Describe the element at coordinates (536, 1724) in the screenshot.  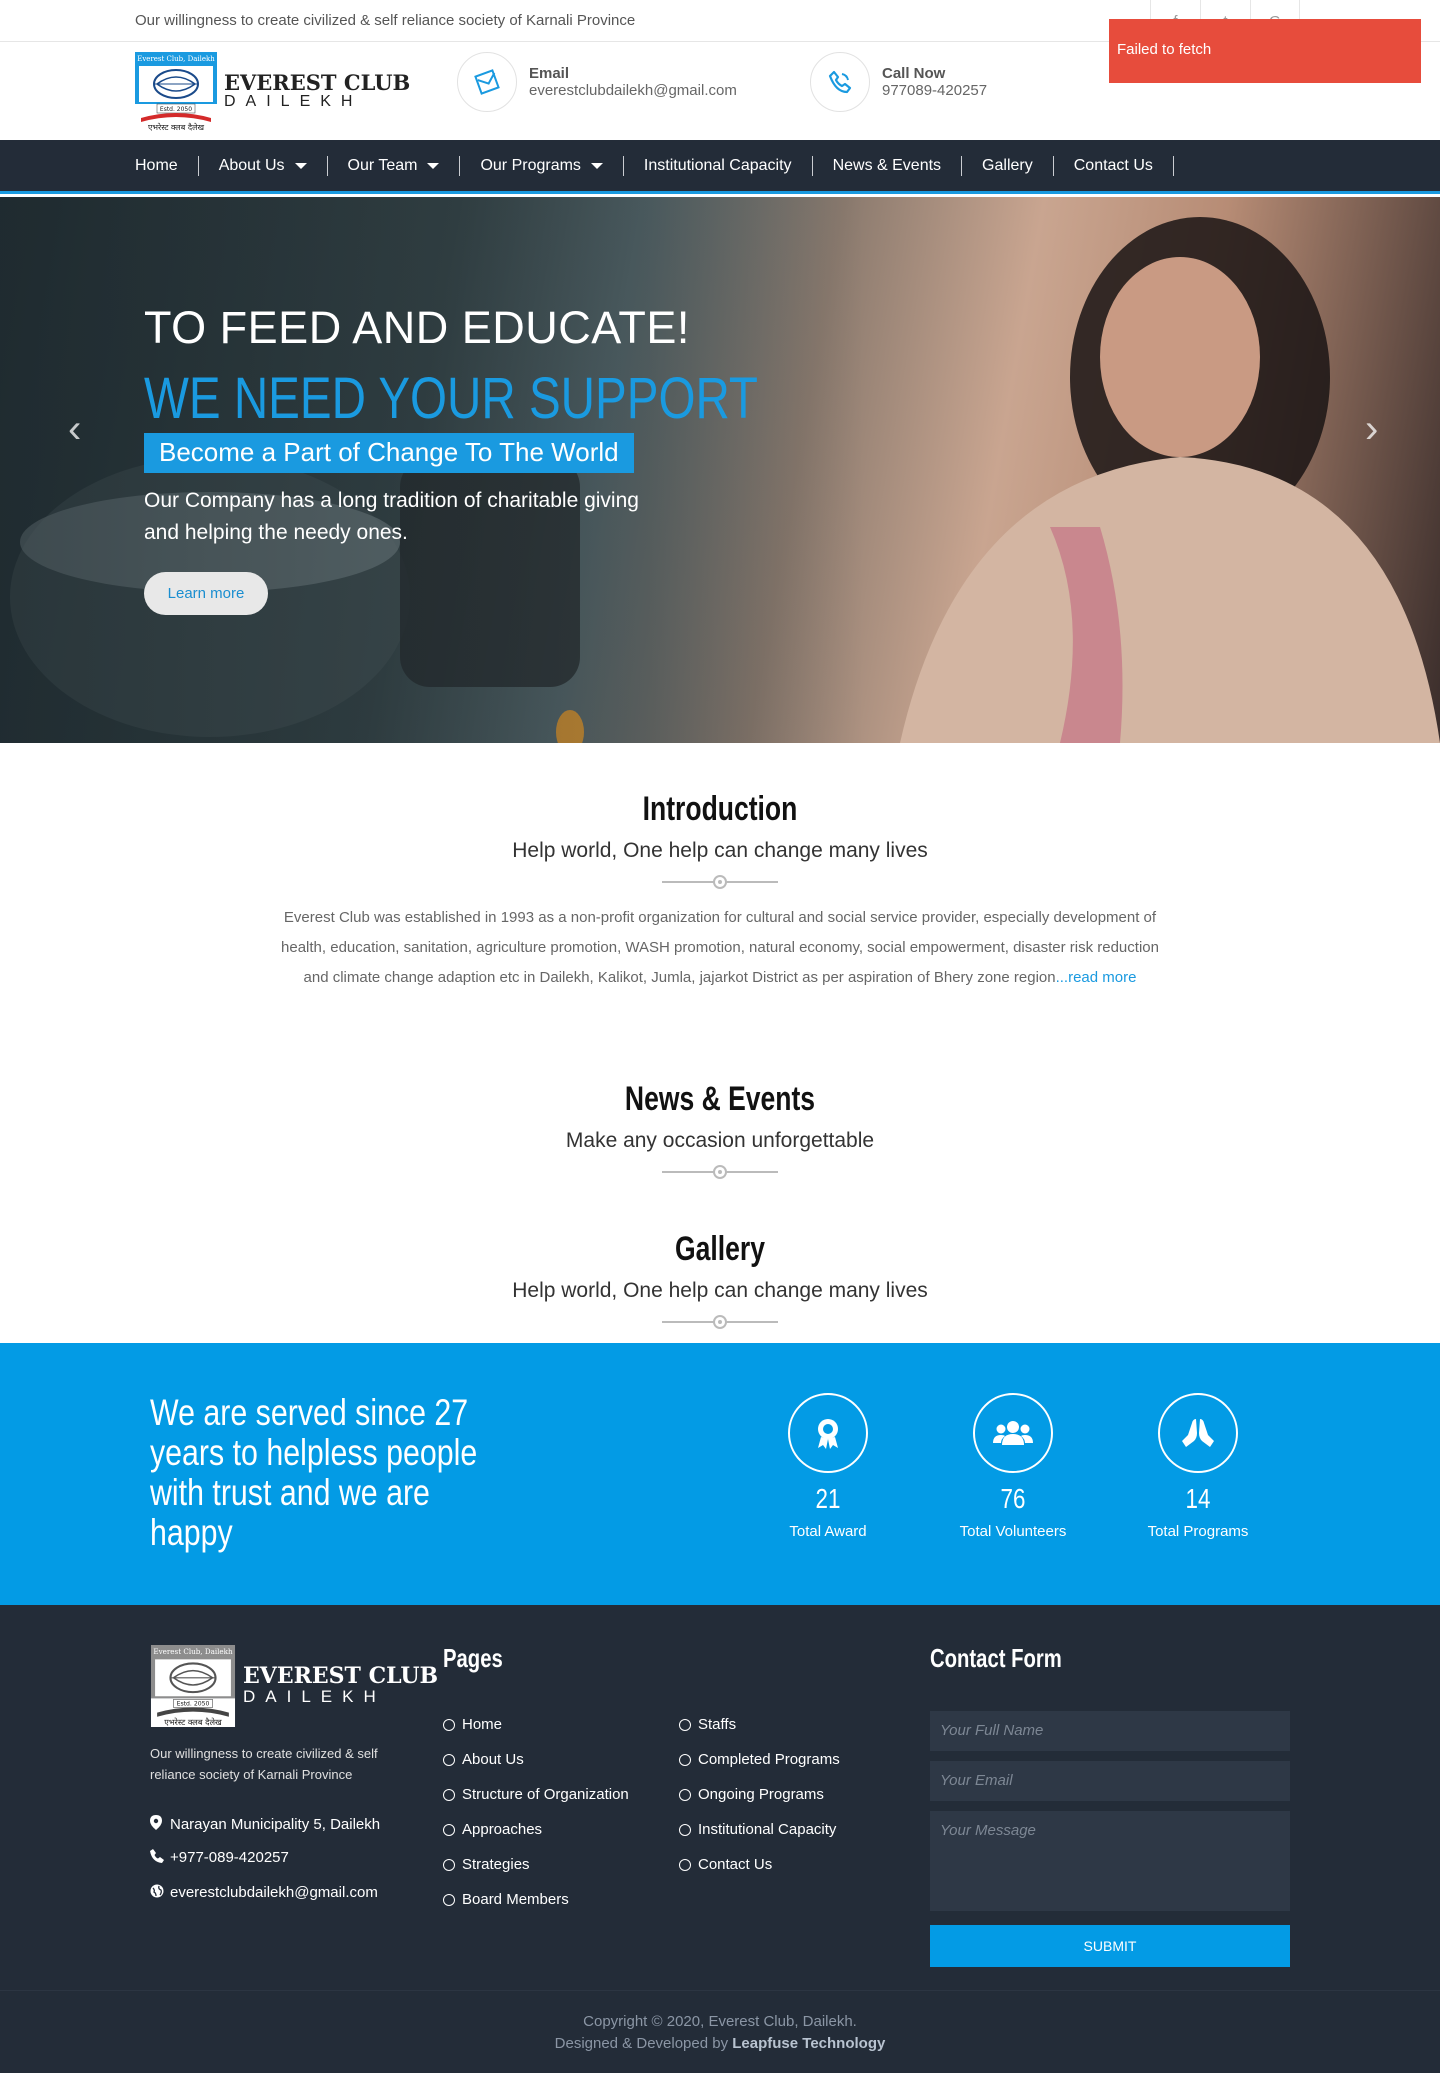
I see `footer-link-home: Home` at that location.